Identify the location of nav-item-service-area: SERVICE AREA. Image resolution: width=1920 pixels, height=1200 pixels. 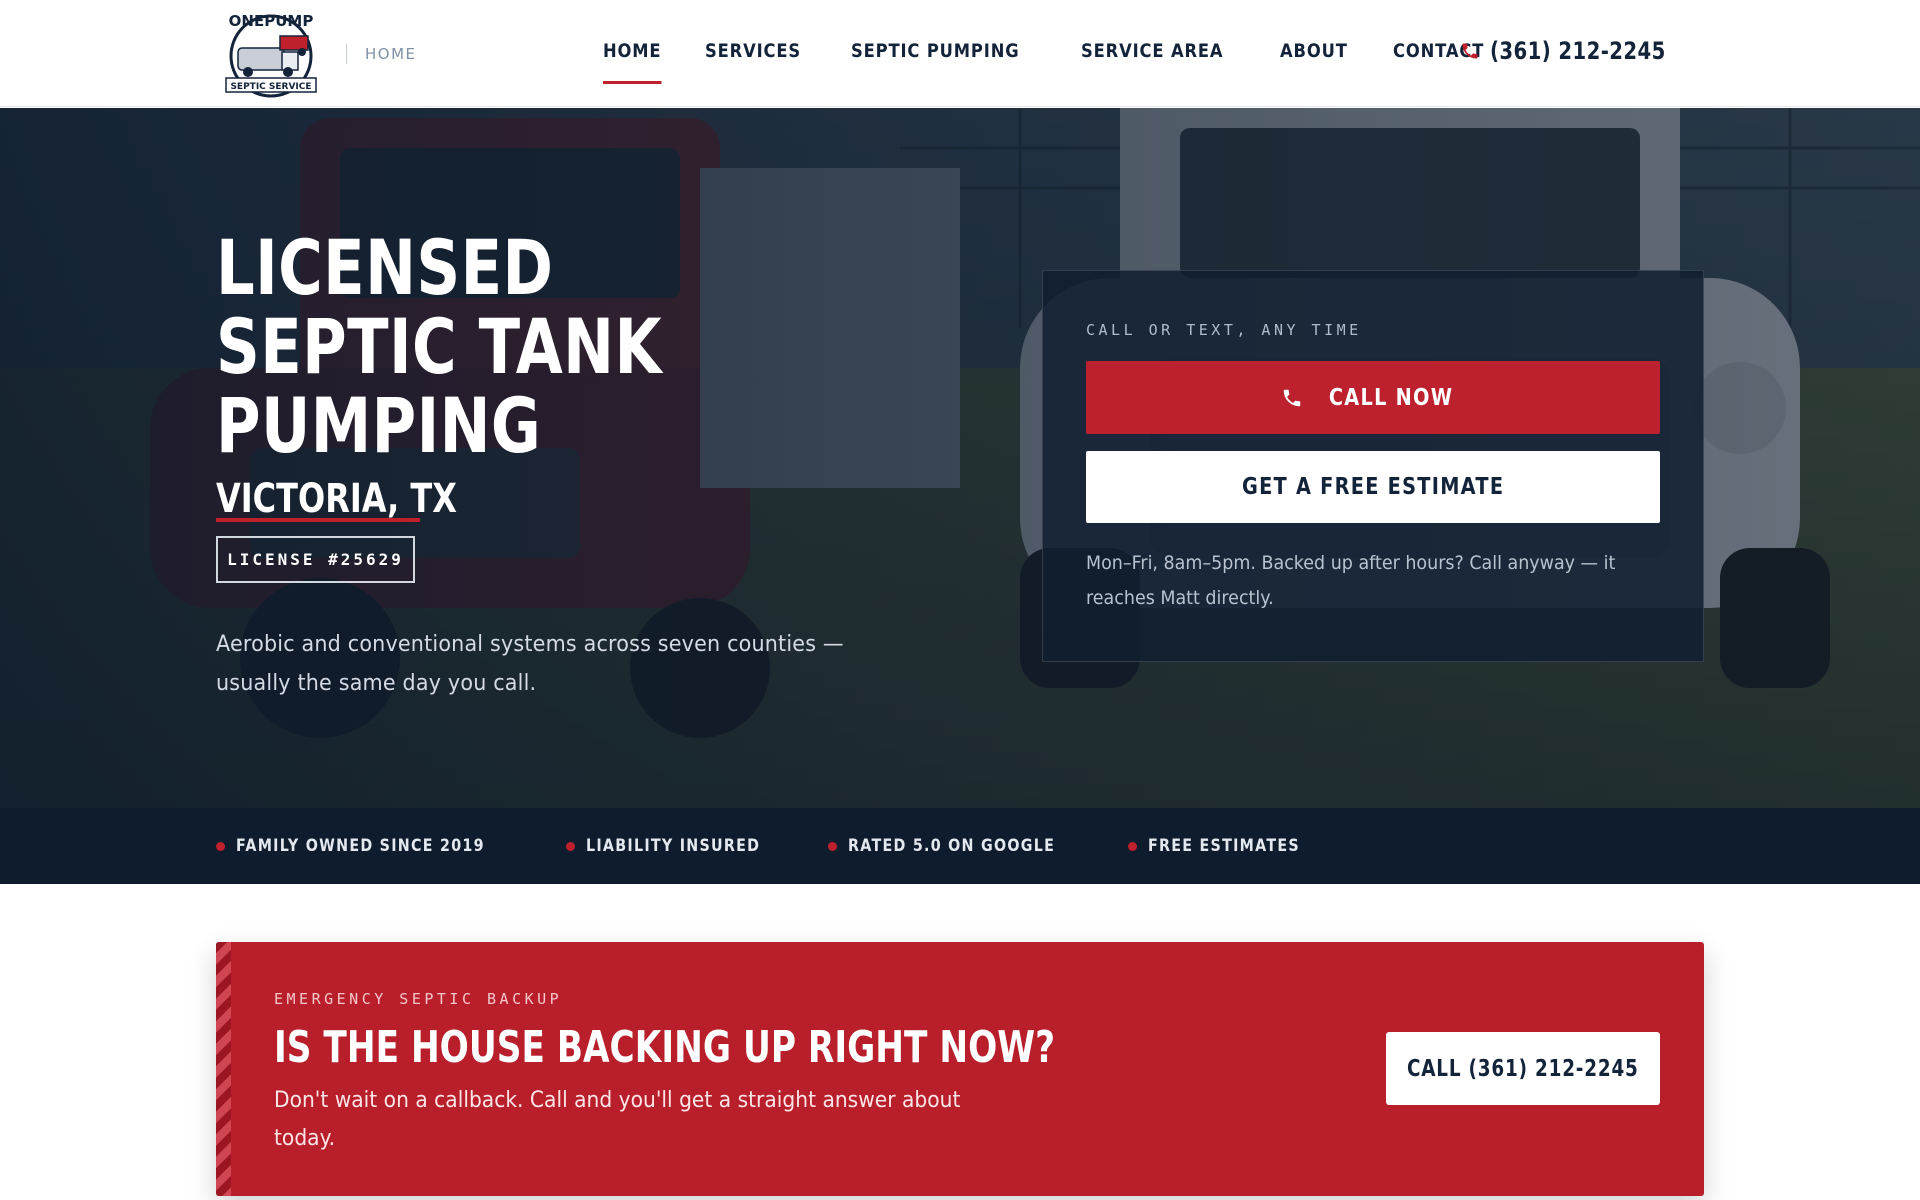
(1152, 62).